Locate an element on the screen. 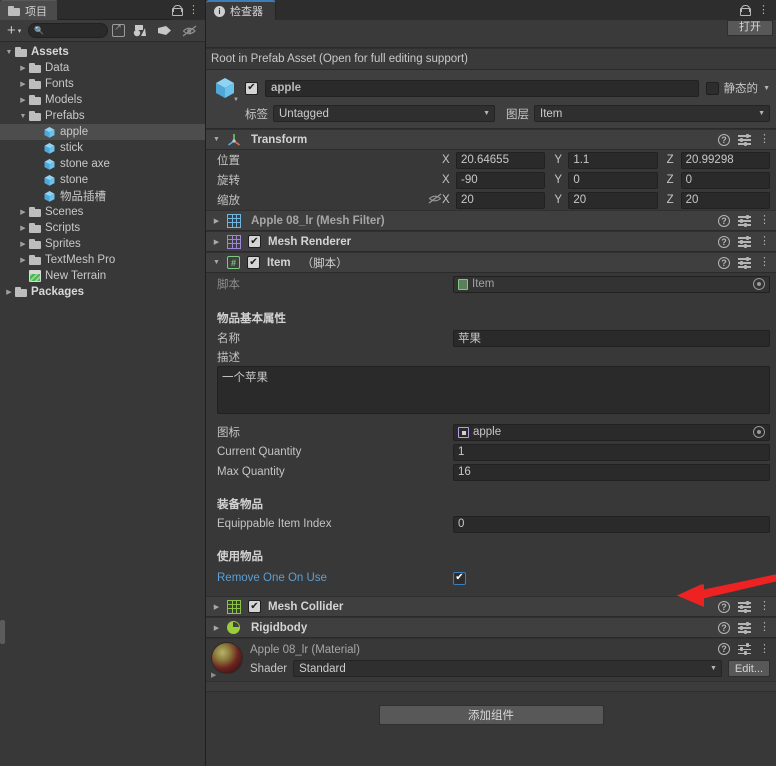  tab-project: 项目 is located at coordinates (29, 10).